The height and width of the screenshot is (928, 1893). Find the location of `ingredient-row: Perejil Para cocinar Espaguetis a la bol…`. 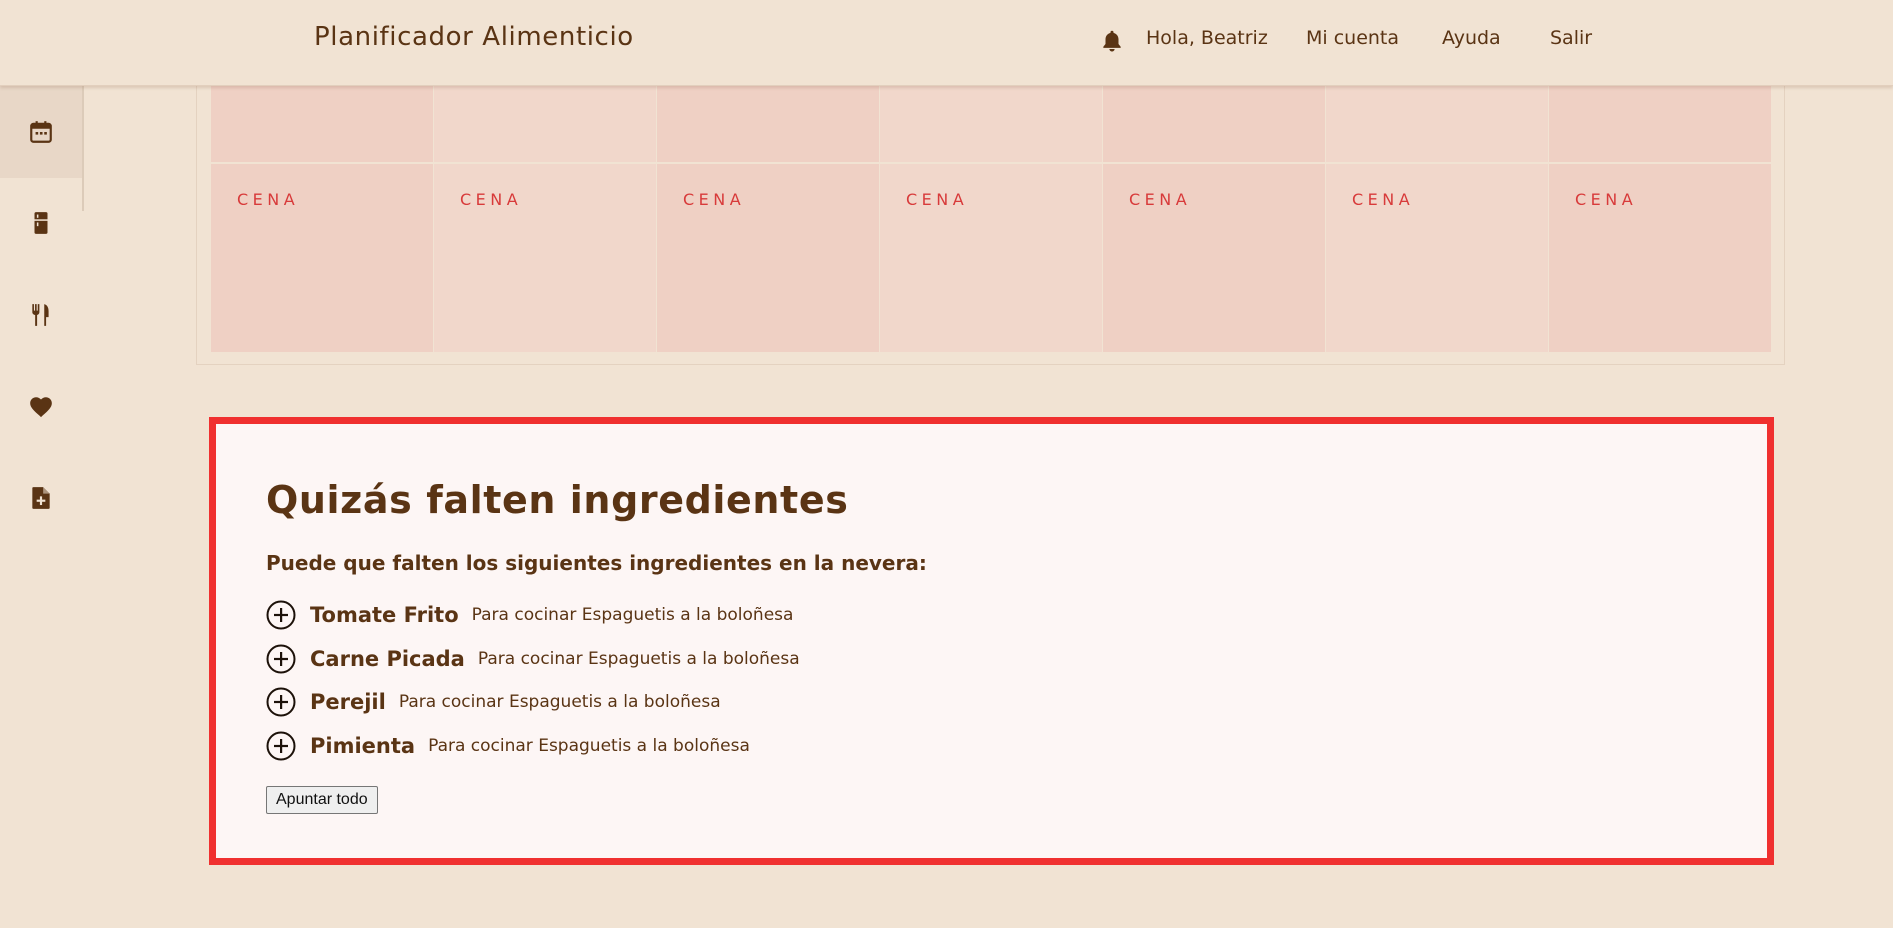

ingredient-row: Perejil Para cocinar Espaguetis a la bol… is located at coordinates (493, 702).